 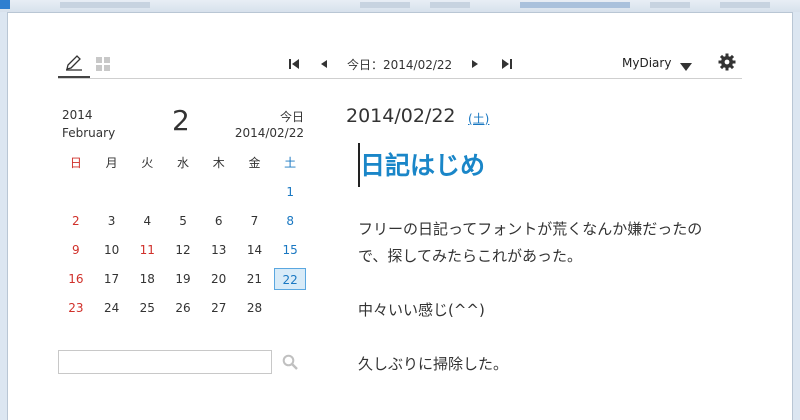 What do you see at coordinates (796, 216) in the screenshot?
I see `window-frame-right` at bounding box center [796, 216].